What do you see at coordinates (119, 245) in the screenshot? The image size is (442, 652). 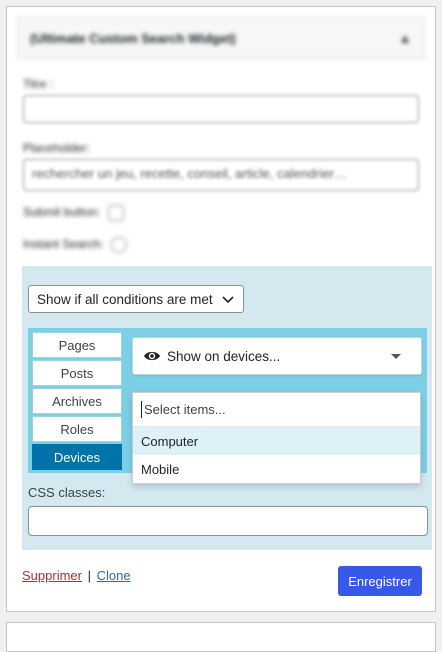 I see `instant-search-toggle` at bounding box center [119, 245].